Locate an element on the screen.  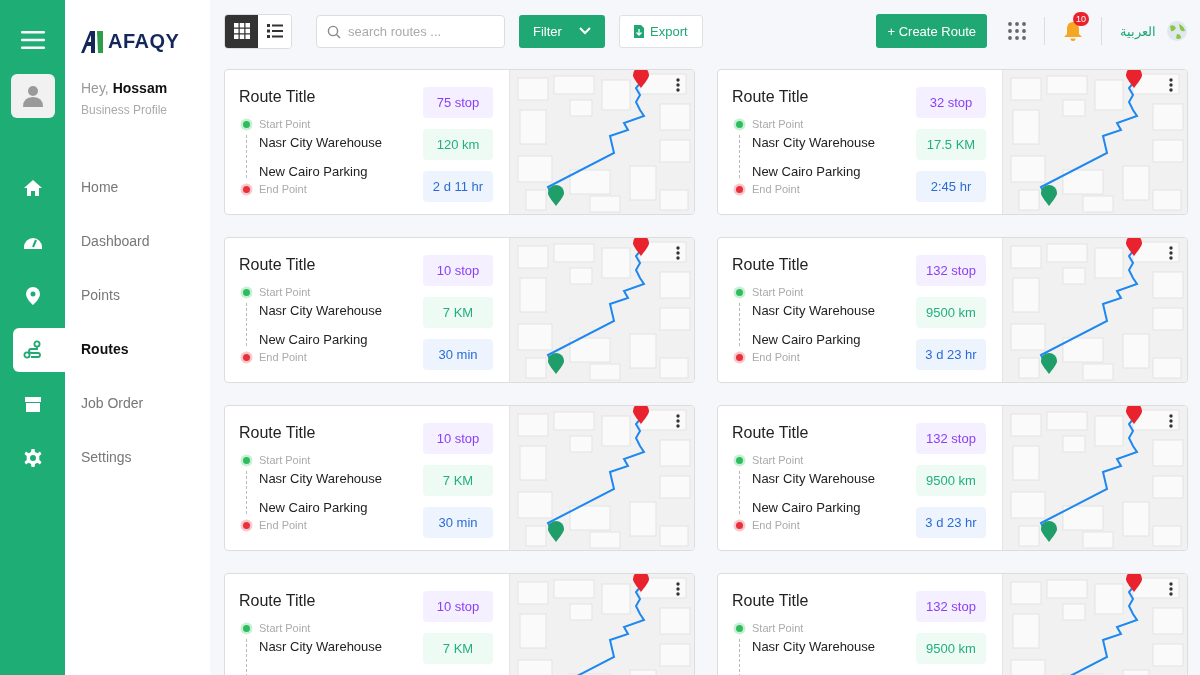
stops-count: 32 stop is located at coordinates (951, 102).